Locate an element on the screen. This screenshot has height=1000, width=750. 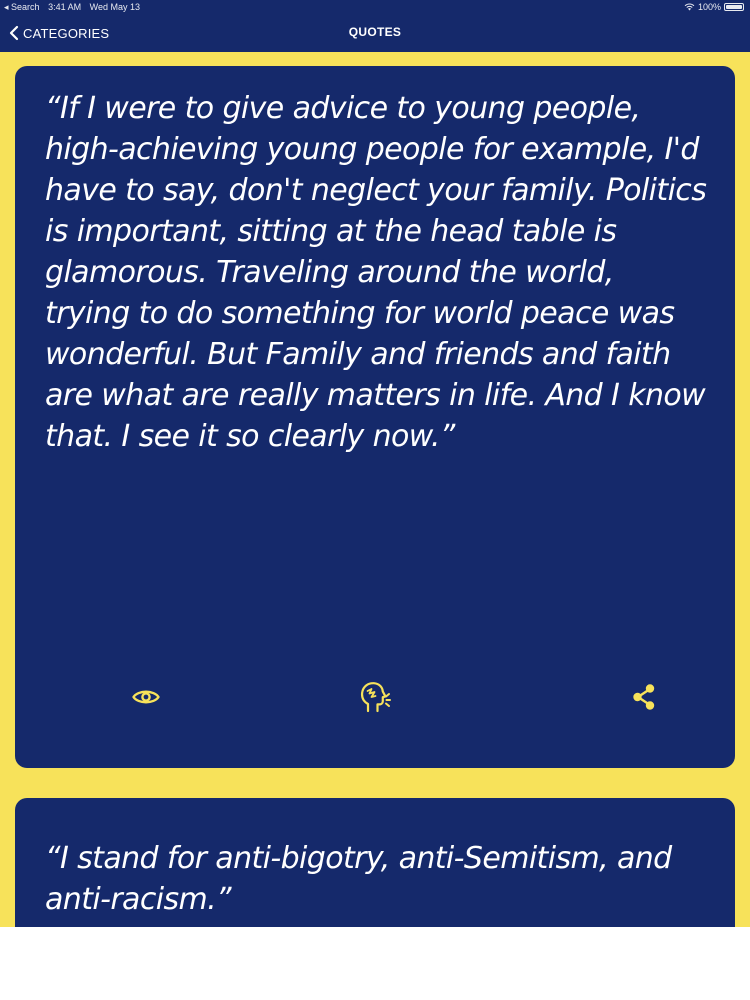
eye-icon is located at coordinates (146, 697).